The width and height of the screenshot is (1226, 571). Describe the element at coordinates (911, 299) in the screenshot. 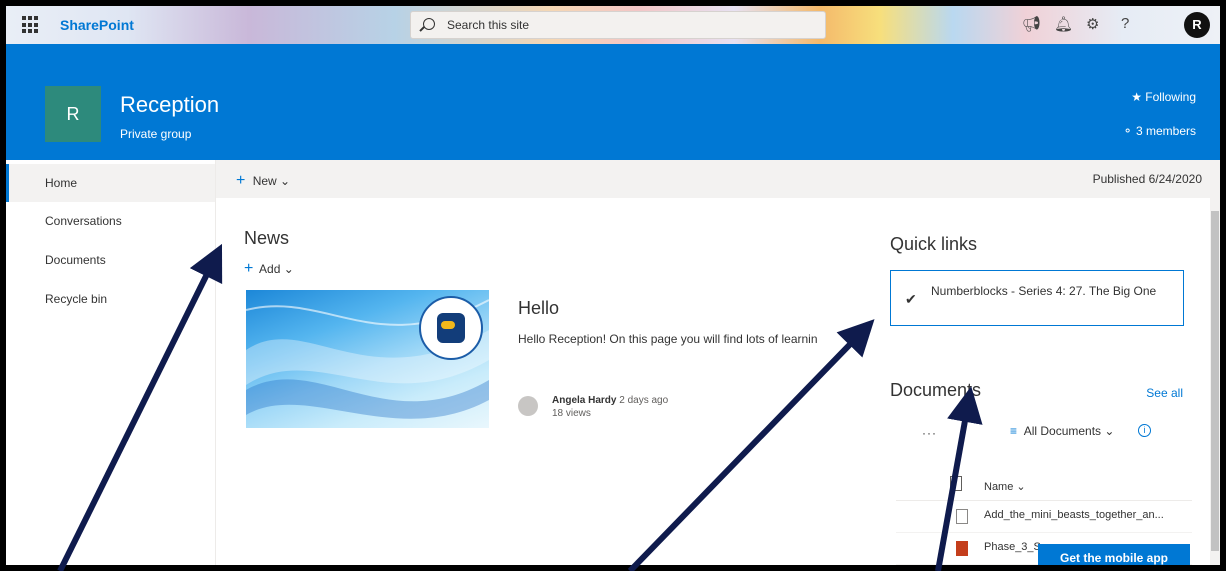

I see `checkmark-icon: ✔` at that location.